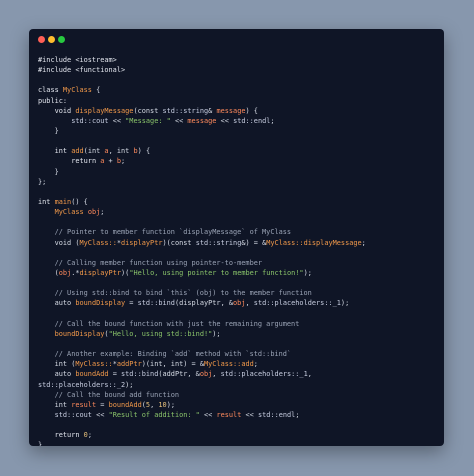  What do you see at coordinates (82, 70) in the screenshot?
I see `code-token: #include <functional>` at bounding box center [82, 70].